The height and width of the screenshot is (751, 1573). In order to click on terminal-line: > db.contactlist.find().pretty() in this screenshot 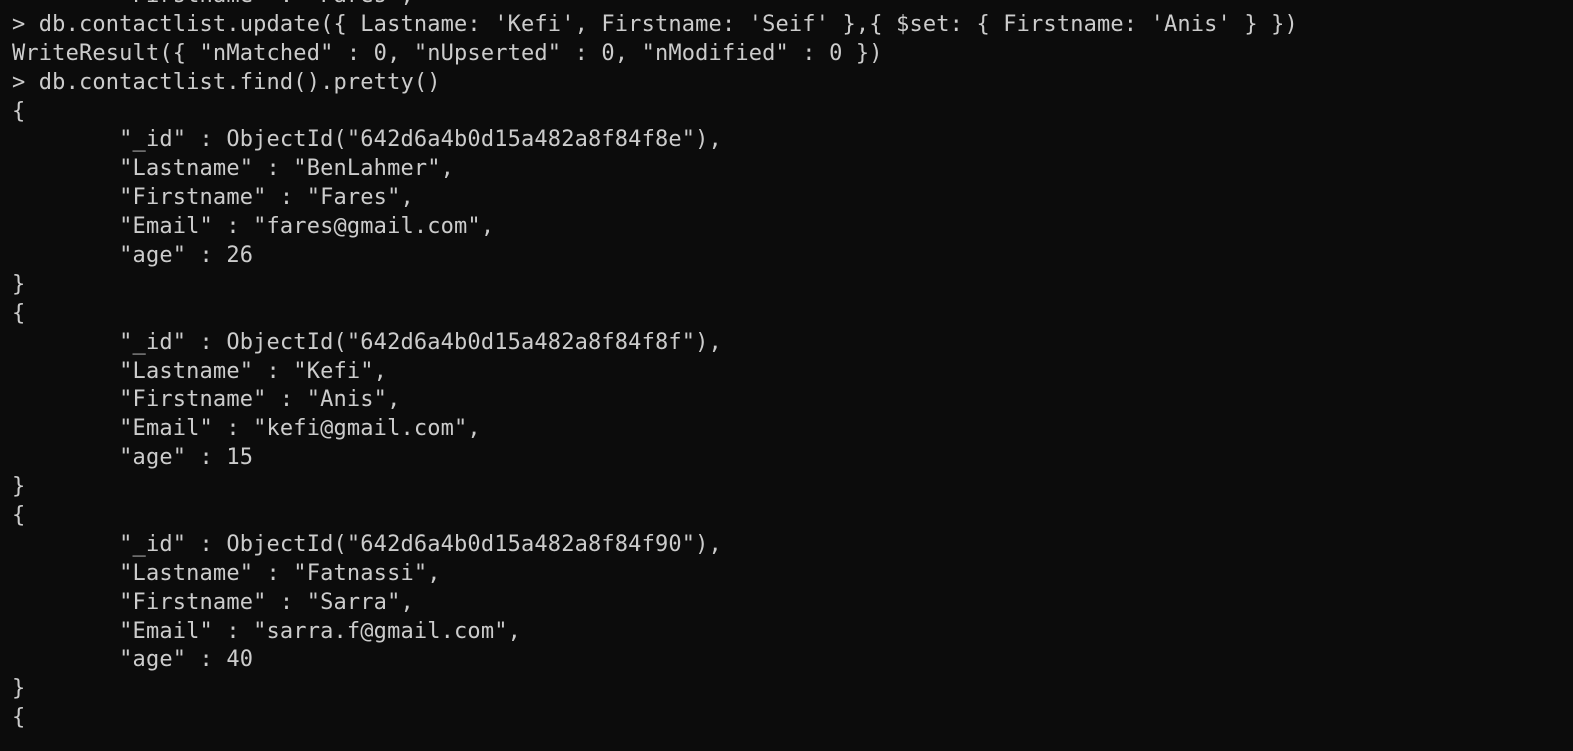, I will do `click(226, 82)`.